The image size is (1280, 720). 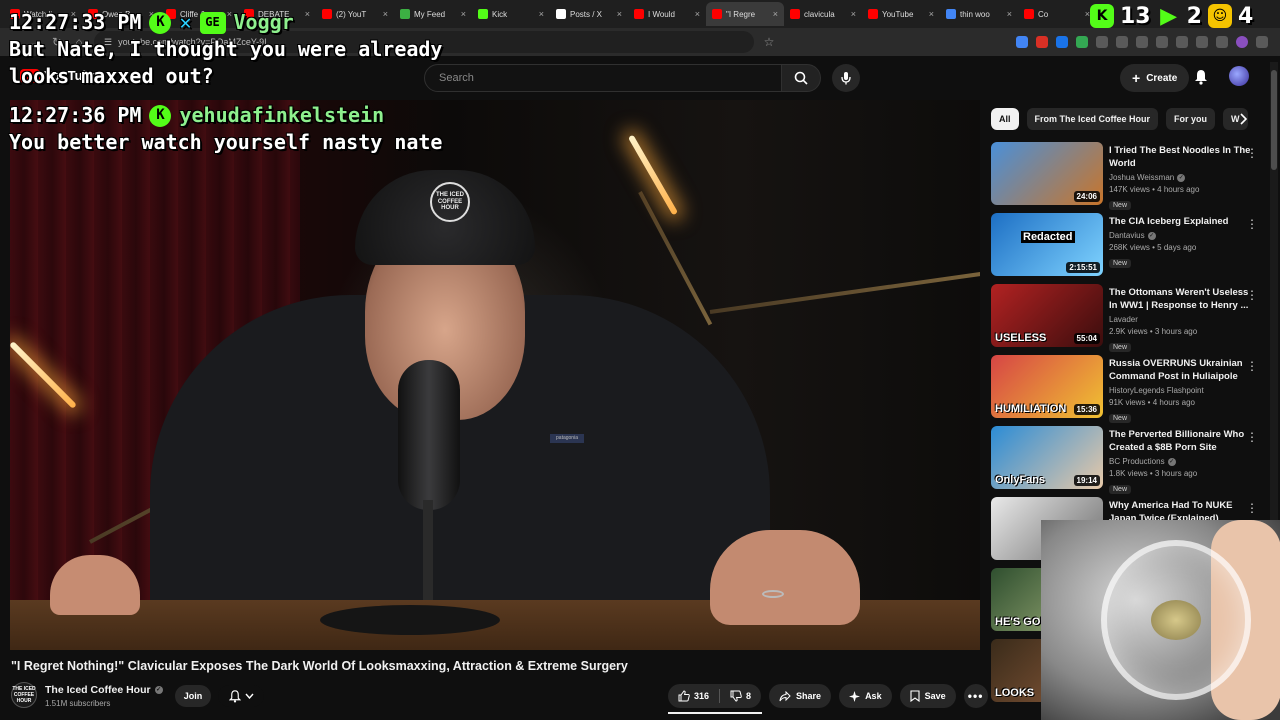 What do you see at coordinates (1005, 119) in the screenshot?
I see `filter-chip: All` at bounding box center [1005, 119].